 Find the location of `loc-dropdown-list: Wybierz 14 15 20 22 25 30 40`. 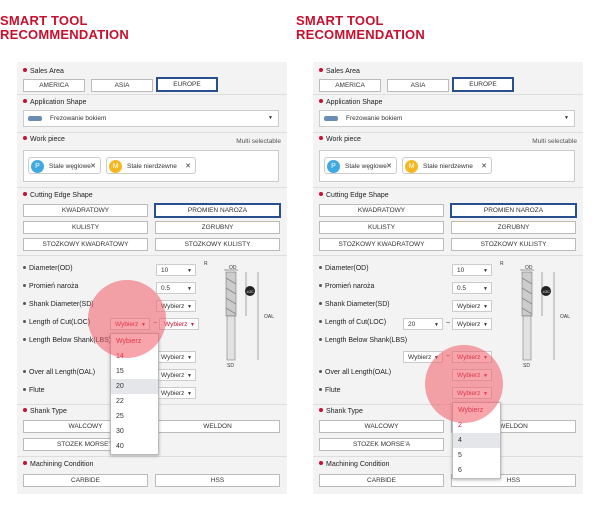

loc-dropdown-list: Wybierz 14 15 20 22 25 30 40 is located at coordinates (134, 394).